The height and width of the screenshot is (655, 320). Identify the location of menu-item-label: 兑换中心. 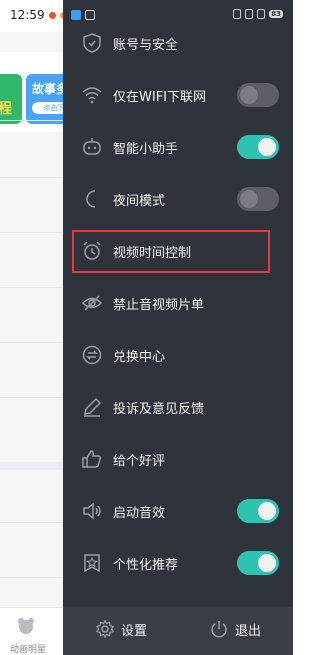
(139, 357).